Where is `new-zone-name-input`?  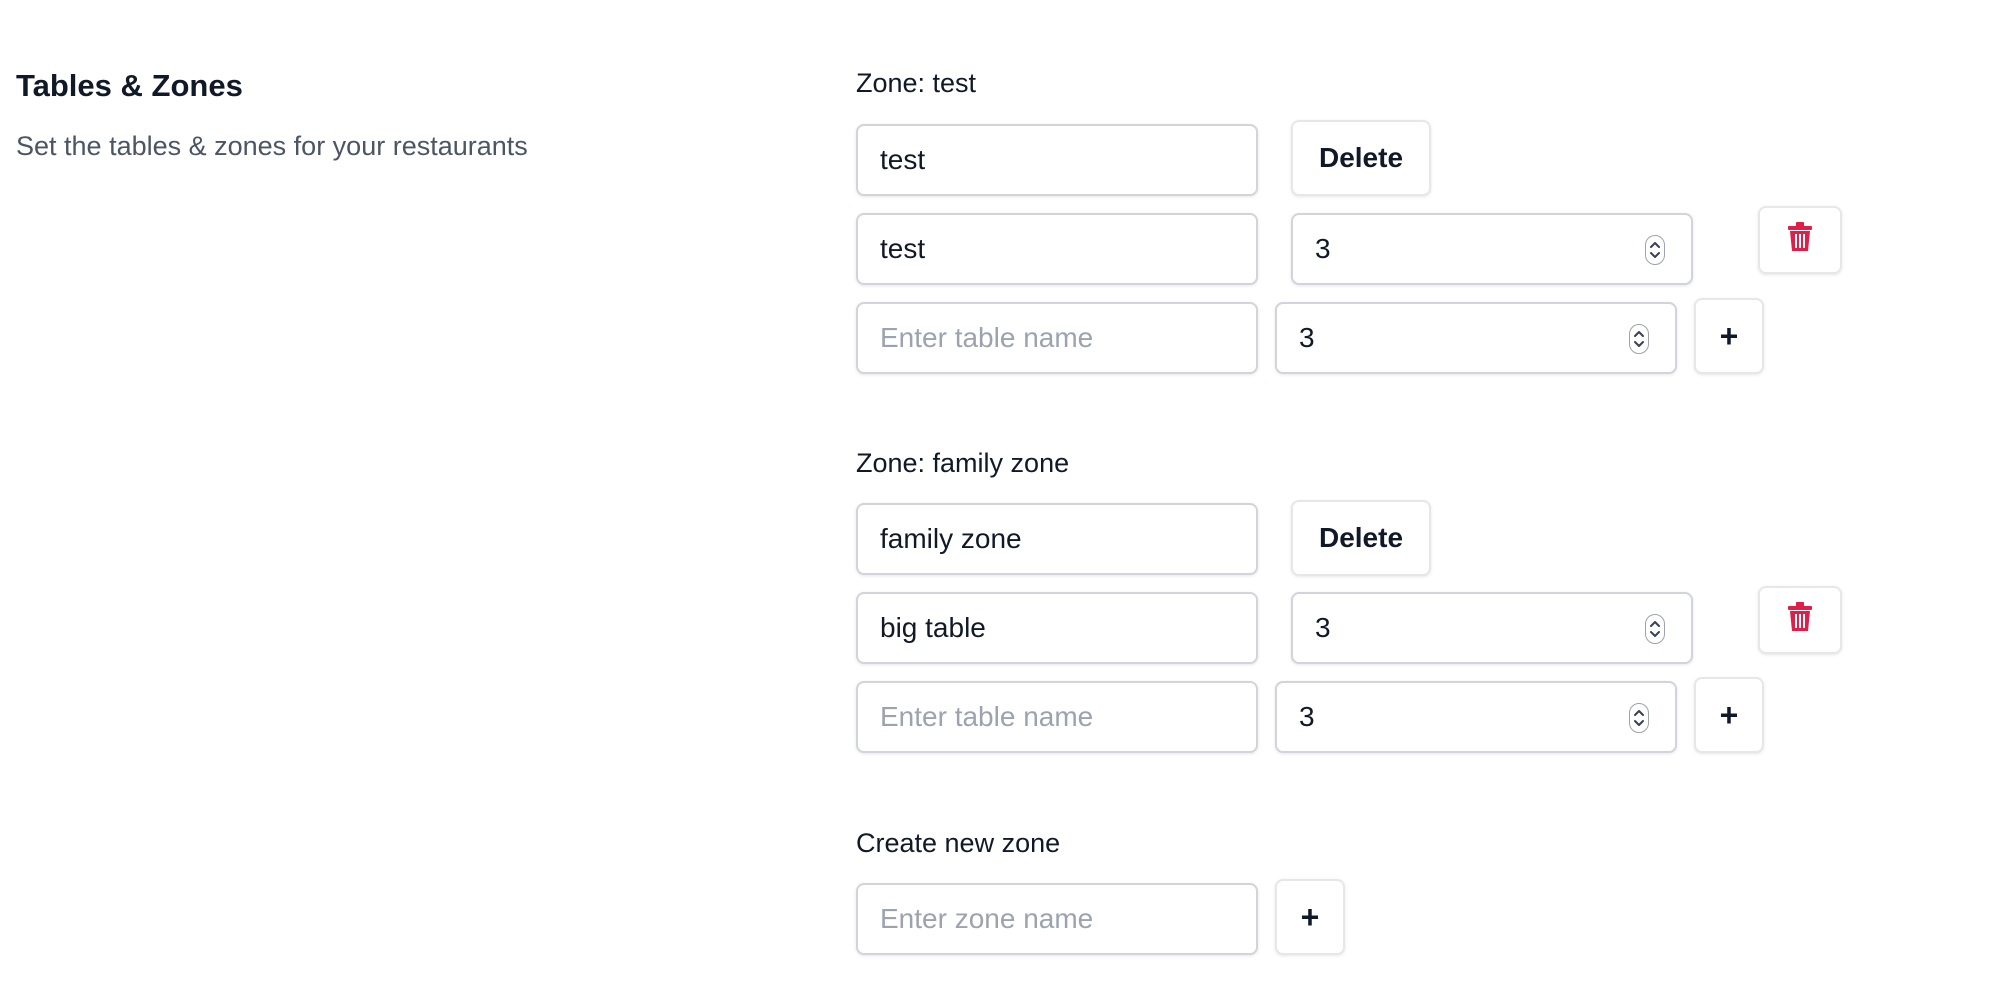 new-zone-name-input is located at coordinates (1057, 919).